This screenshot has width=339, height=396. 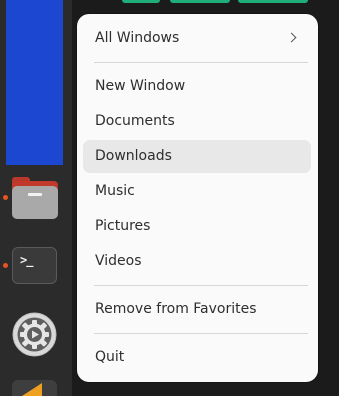 What do you see at coordinates (140, 86) in the screenshot?
I see `menu-item-label: New Window` at bounding box center [140, 86].